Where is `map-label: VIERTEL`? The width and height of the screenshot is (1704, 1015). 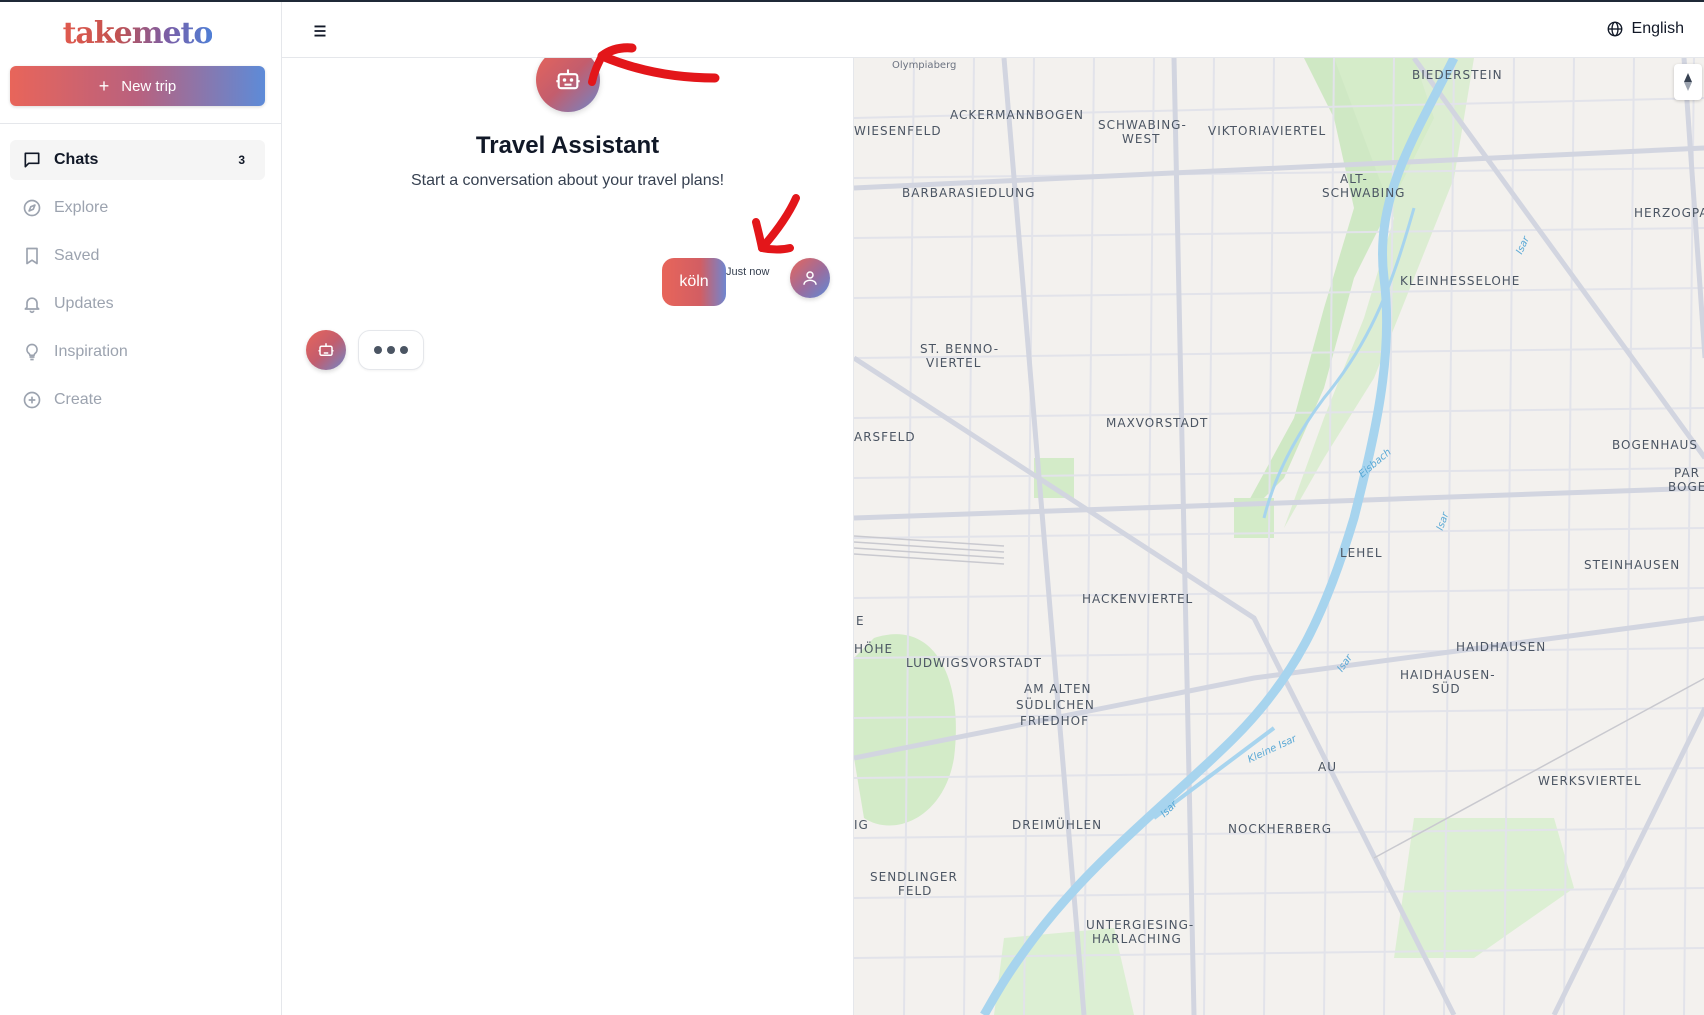
map-label: VIERTEL is located at coordinates (954, 363).